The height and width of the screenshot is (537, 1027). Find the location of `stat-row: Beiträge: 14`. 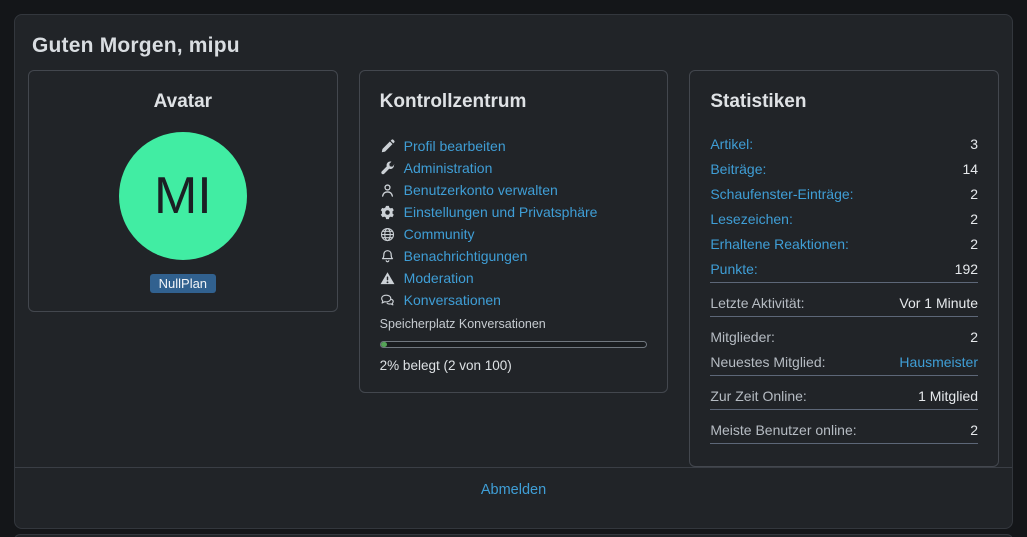

stat-row: Beiträge: 14 is located at coordinates (844, 168).